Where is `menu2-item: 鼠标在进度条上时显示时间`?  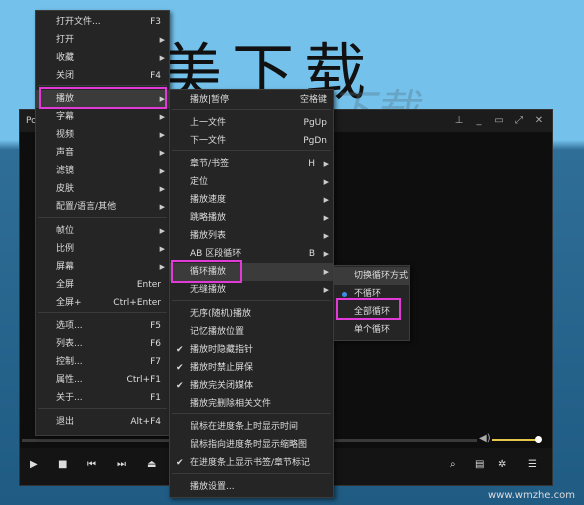
menu2-item: 鼠标在进度条上时显示时间 is located at coordinates (251, 427).